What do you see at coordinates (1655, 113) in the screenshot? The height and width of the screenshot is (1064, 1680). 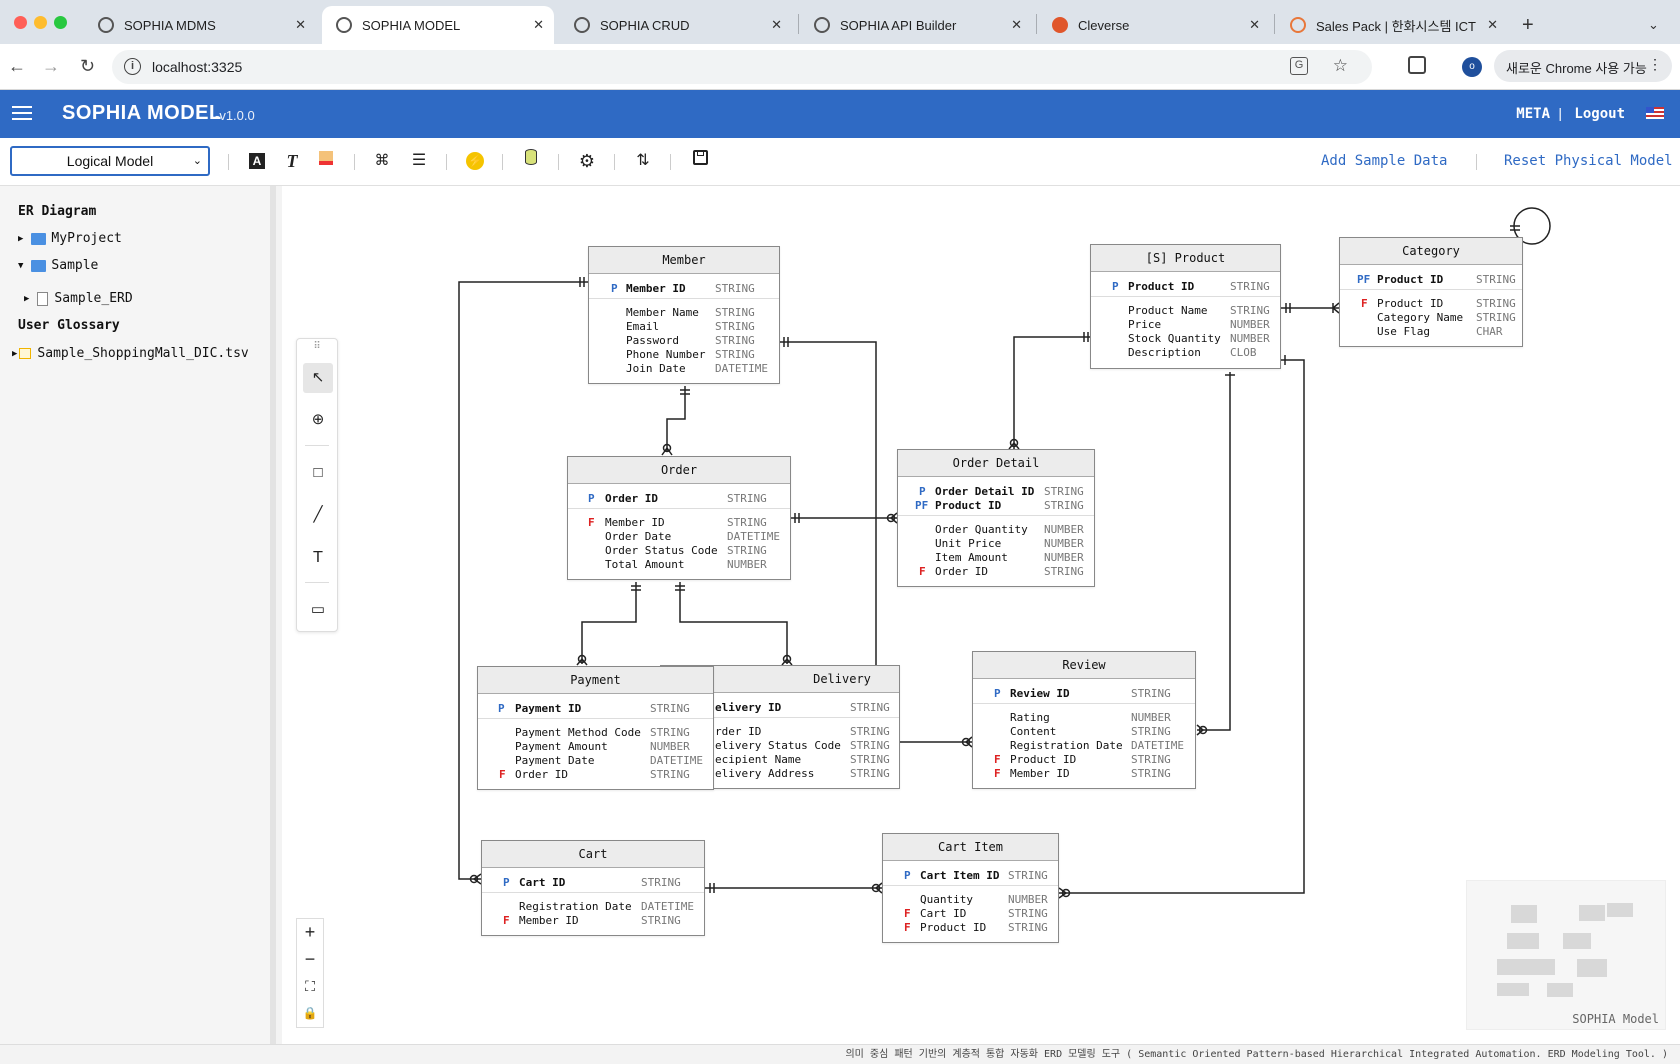 I see `us-flag-icon` at bounding box center [1655, 113].